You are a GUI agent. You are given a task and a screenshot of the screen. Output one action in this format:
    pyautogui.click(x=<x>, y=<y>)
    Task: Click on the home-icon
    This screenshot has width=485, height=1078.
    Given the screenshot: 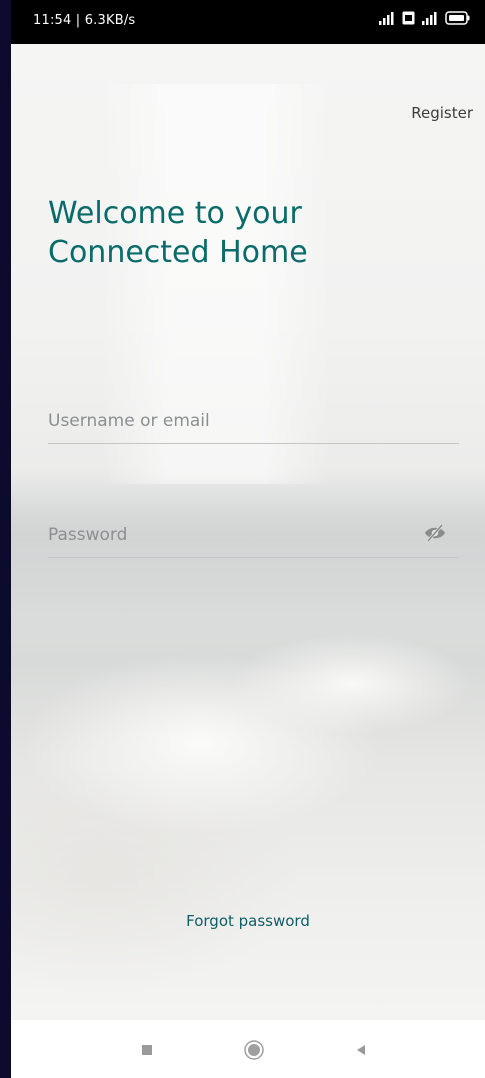 What is the action you would take?
    pyautogui.click(x=254, y=1050)
    